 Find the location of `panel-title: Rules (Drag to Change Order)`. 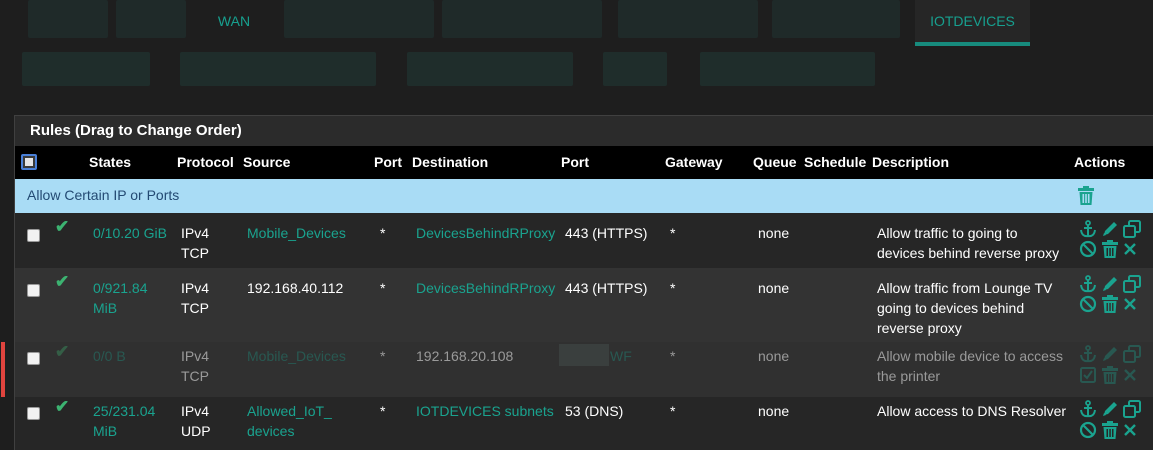

panel-title: Rules (Drag to Change Order) is located at coordinates (584, 131).